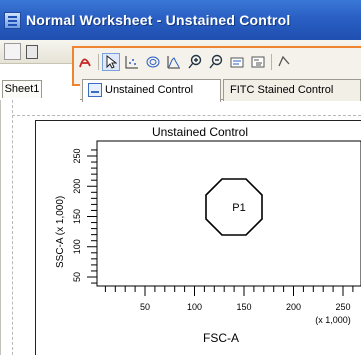 This screenshot has height=355, width=361. Describe the element at coordinates (77, 155) in the screenshot. I see `y-tick-label: 250` at that location.